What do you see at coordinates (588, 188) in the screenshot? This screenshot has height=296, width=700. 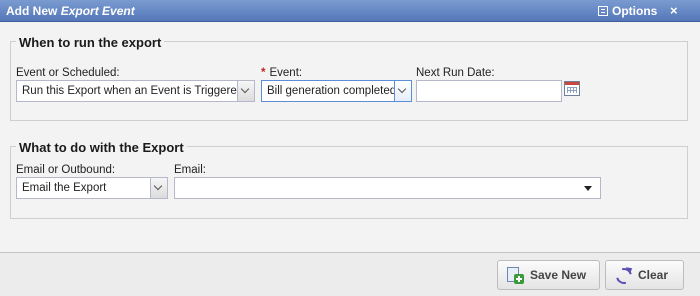 I see `caret-down-icon` at bounding box center [588, 188].